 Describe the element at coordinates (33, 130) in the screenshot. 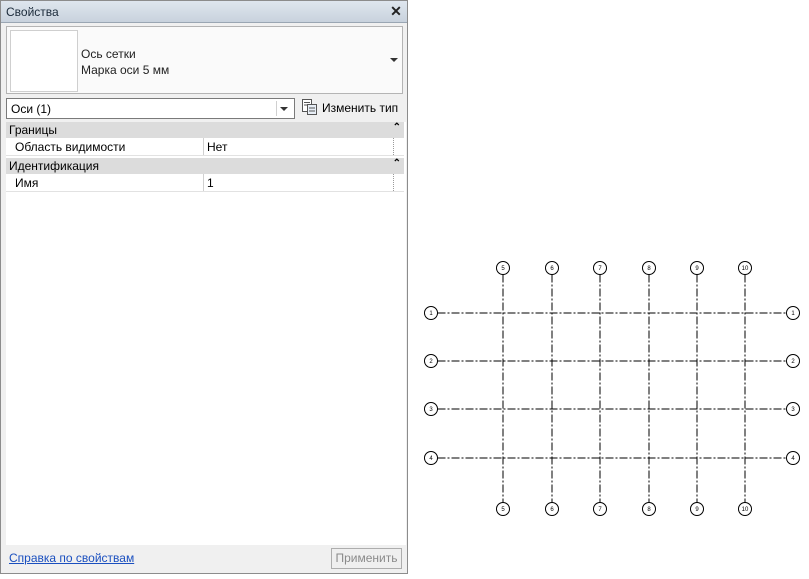

I see `group-label: Границы` at that location.